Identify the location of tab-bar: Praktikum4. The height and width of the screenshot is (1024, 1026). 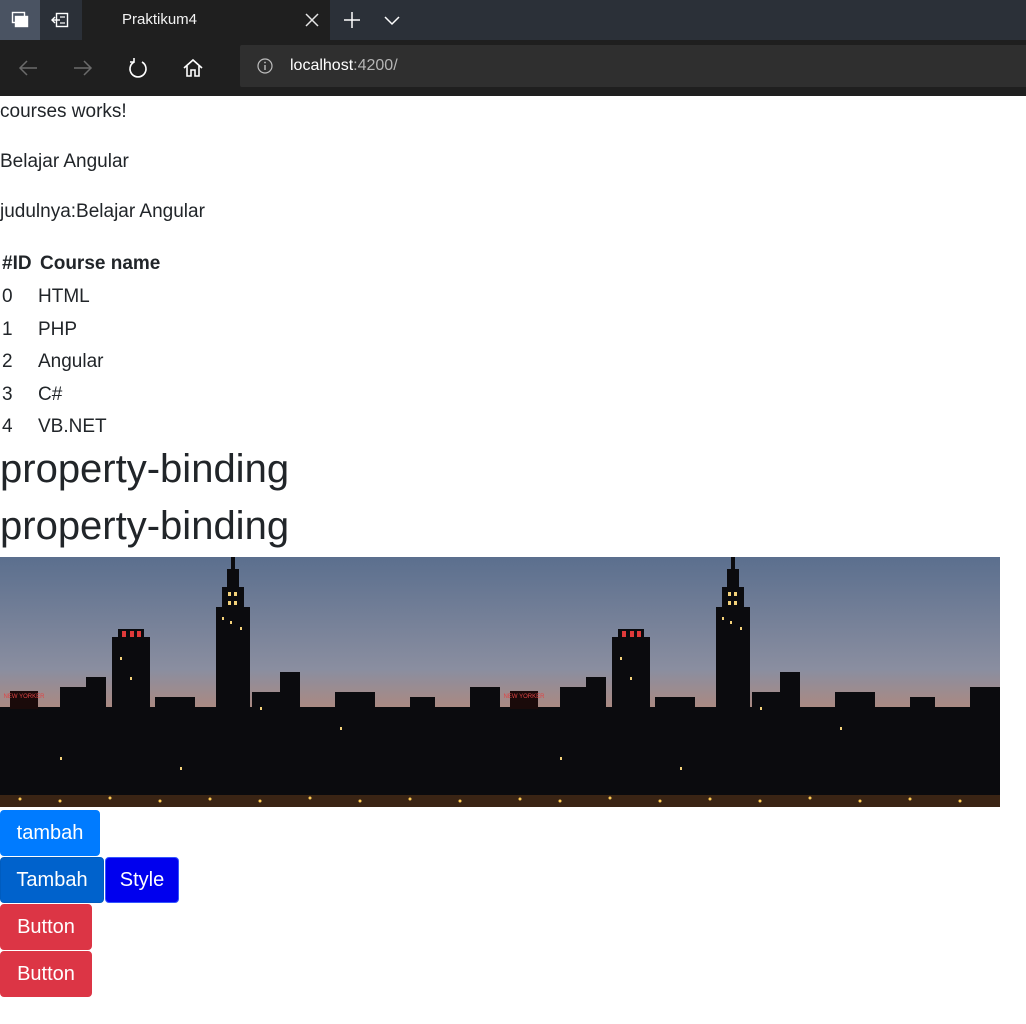
(513, 20).